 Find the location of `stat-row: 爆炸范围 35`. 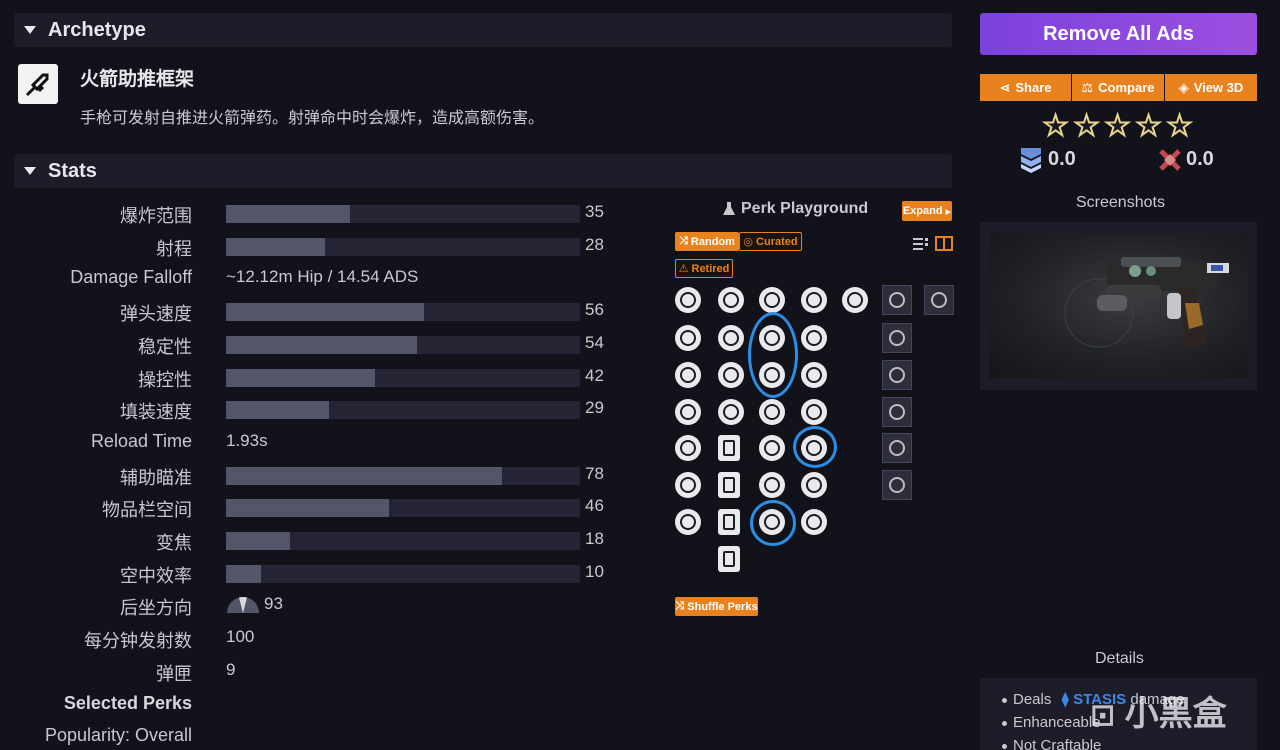

stat-row: 爆炸范围 35 is located at coordinates (310, 212).